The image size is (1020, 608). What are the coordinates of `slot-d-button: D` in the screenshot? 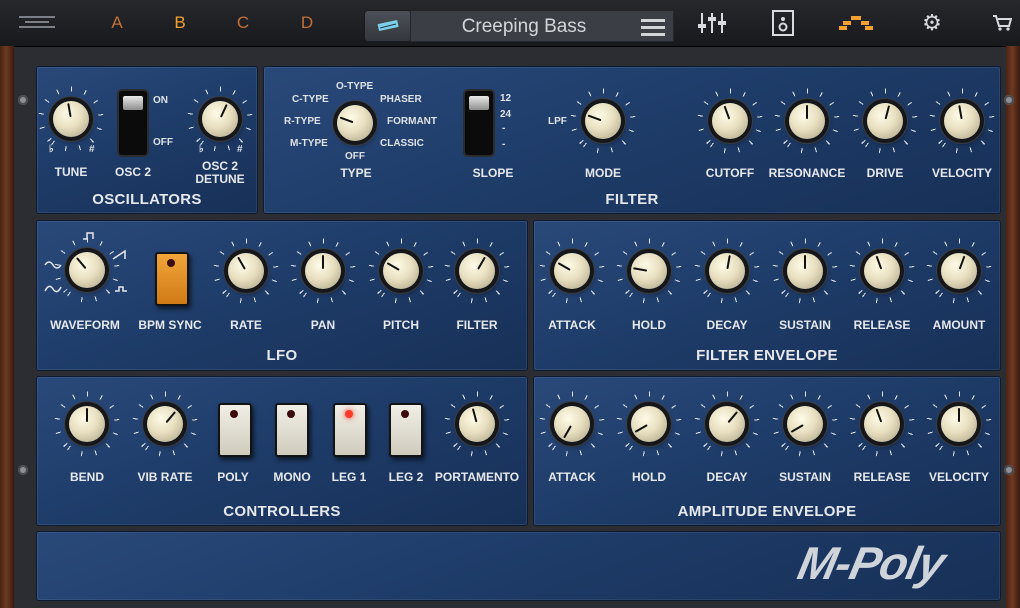 It's located at (307, 23).